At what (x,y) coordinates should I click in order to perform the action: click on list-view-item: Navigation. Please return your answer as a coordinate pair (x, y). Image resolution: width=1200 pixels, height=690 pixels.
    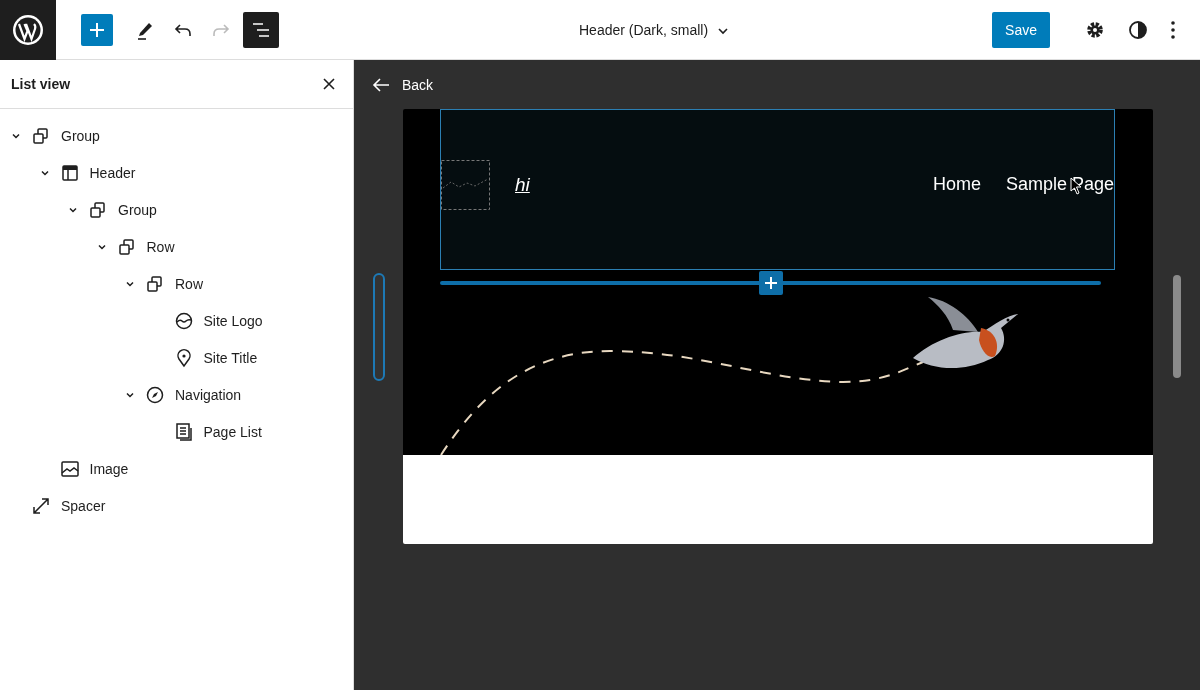
    Looking at the image, I should click on (176, 394).